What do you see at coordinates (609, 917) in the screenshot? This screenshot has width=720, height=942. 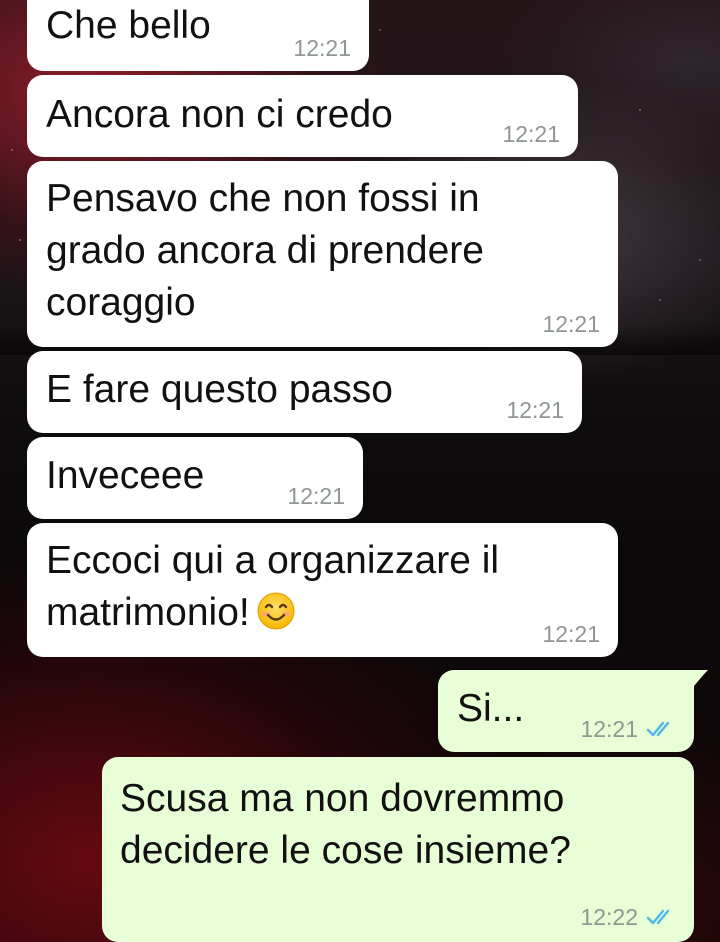 I see `message-time: 12:22` at bounding box center [609, 917].